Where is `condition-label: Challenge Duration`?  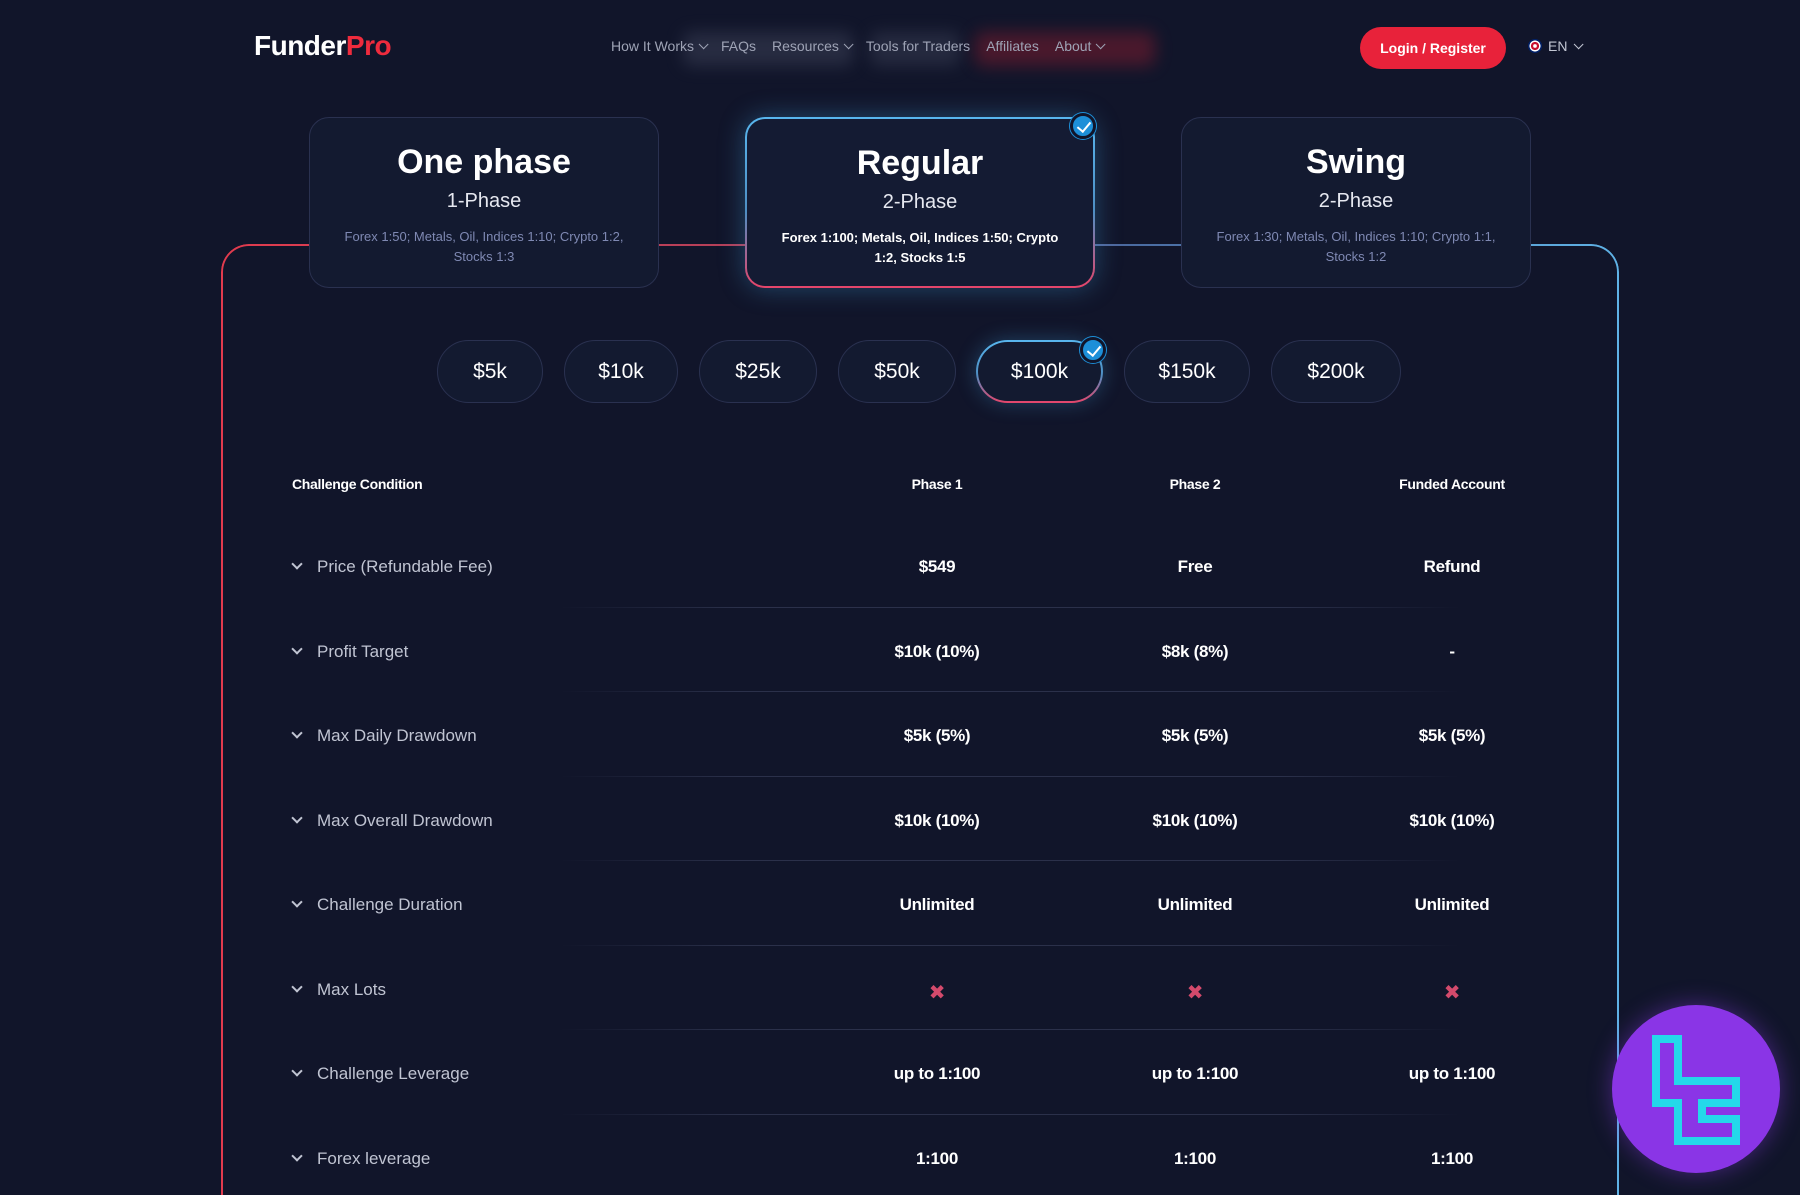 condition-label: Challenge Duration is located at coordinates (390, 905).